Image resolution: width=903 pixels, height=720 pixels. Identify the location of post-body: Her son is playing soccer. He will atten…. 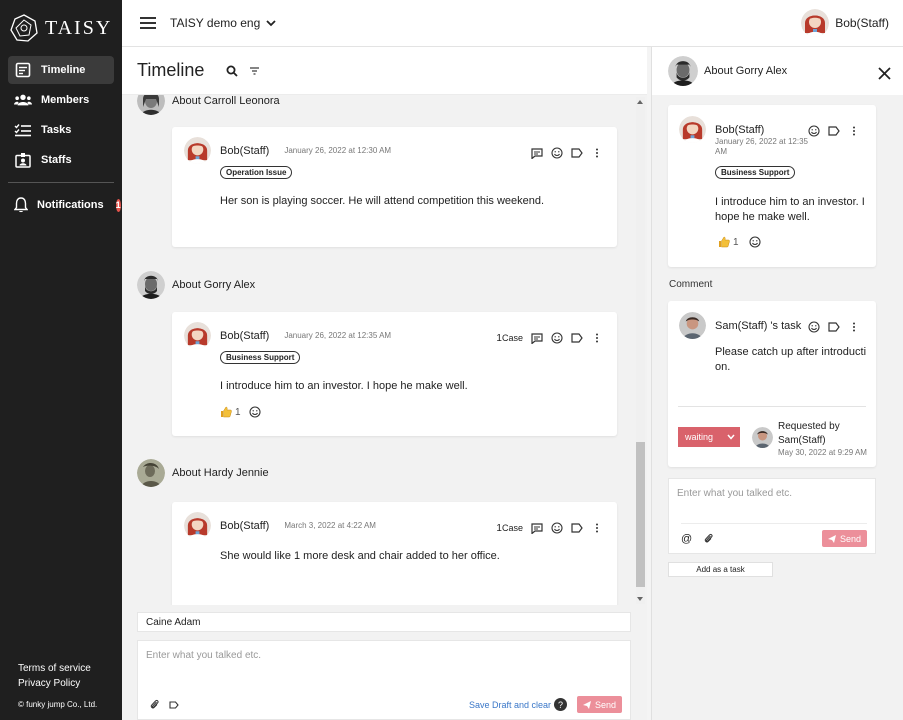
(382, 201).